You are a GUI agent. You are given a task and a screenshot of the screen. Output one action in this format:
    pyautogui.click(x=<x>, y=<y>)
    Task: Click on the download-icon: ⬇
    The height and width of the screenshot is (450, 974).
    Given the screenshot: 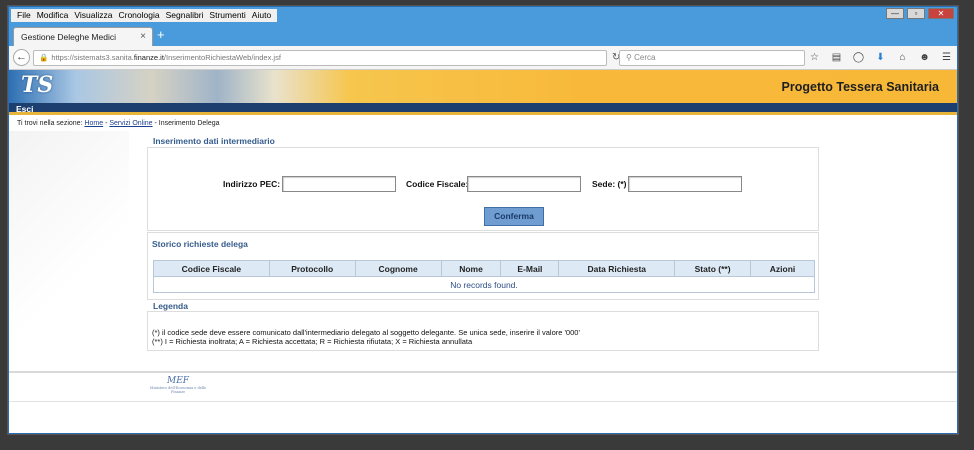 What is the action you would take?
    pyautogui.click(x=880, y=58)
    